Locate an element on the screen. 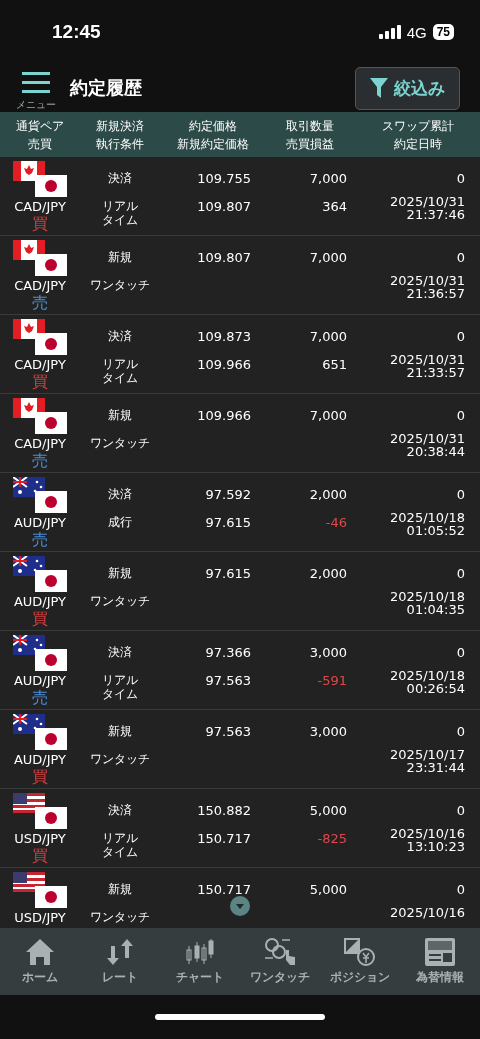 The height and width of the screenshot is (1039, 480). column-header: 売買損益 is located at coordinates (310, 144).